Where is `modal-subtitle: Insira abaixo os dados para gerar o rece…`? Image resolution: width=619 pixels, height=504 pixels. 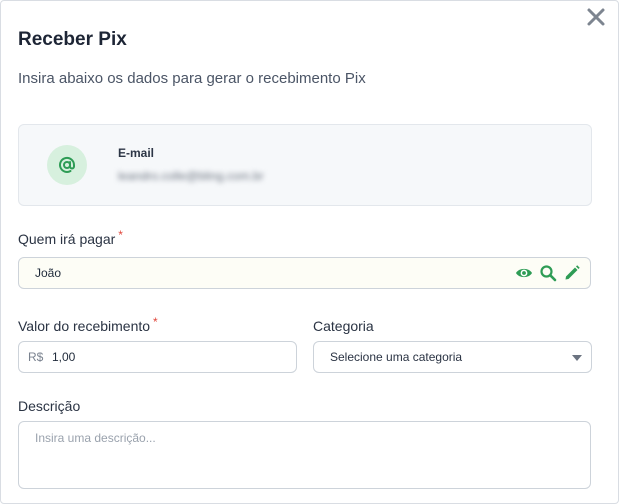
modal-subtitle: Insira abaixo os dados para gerar o rece… is located at coordinates (192, 78).